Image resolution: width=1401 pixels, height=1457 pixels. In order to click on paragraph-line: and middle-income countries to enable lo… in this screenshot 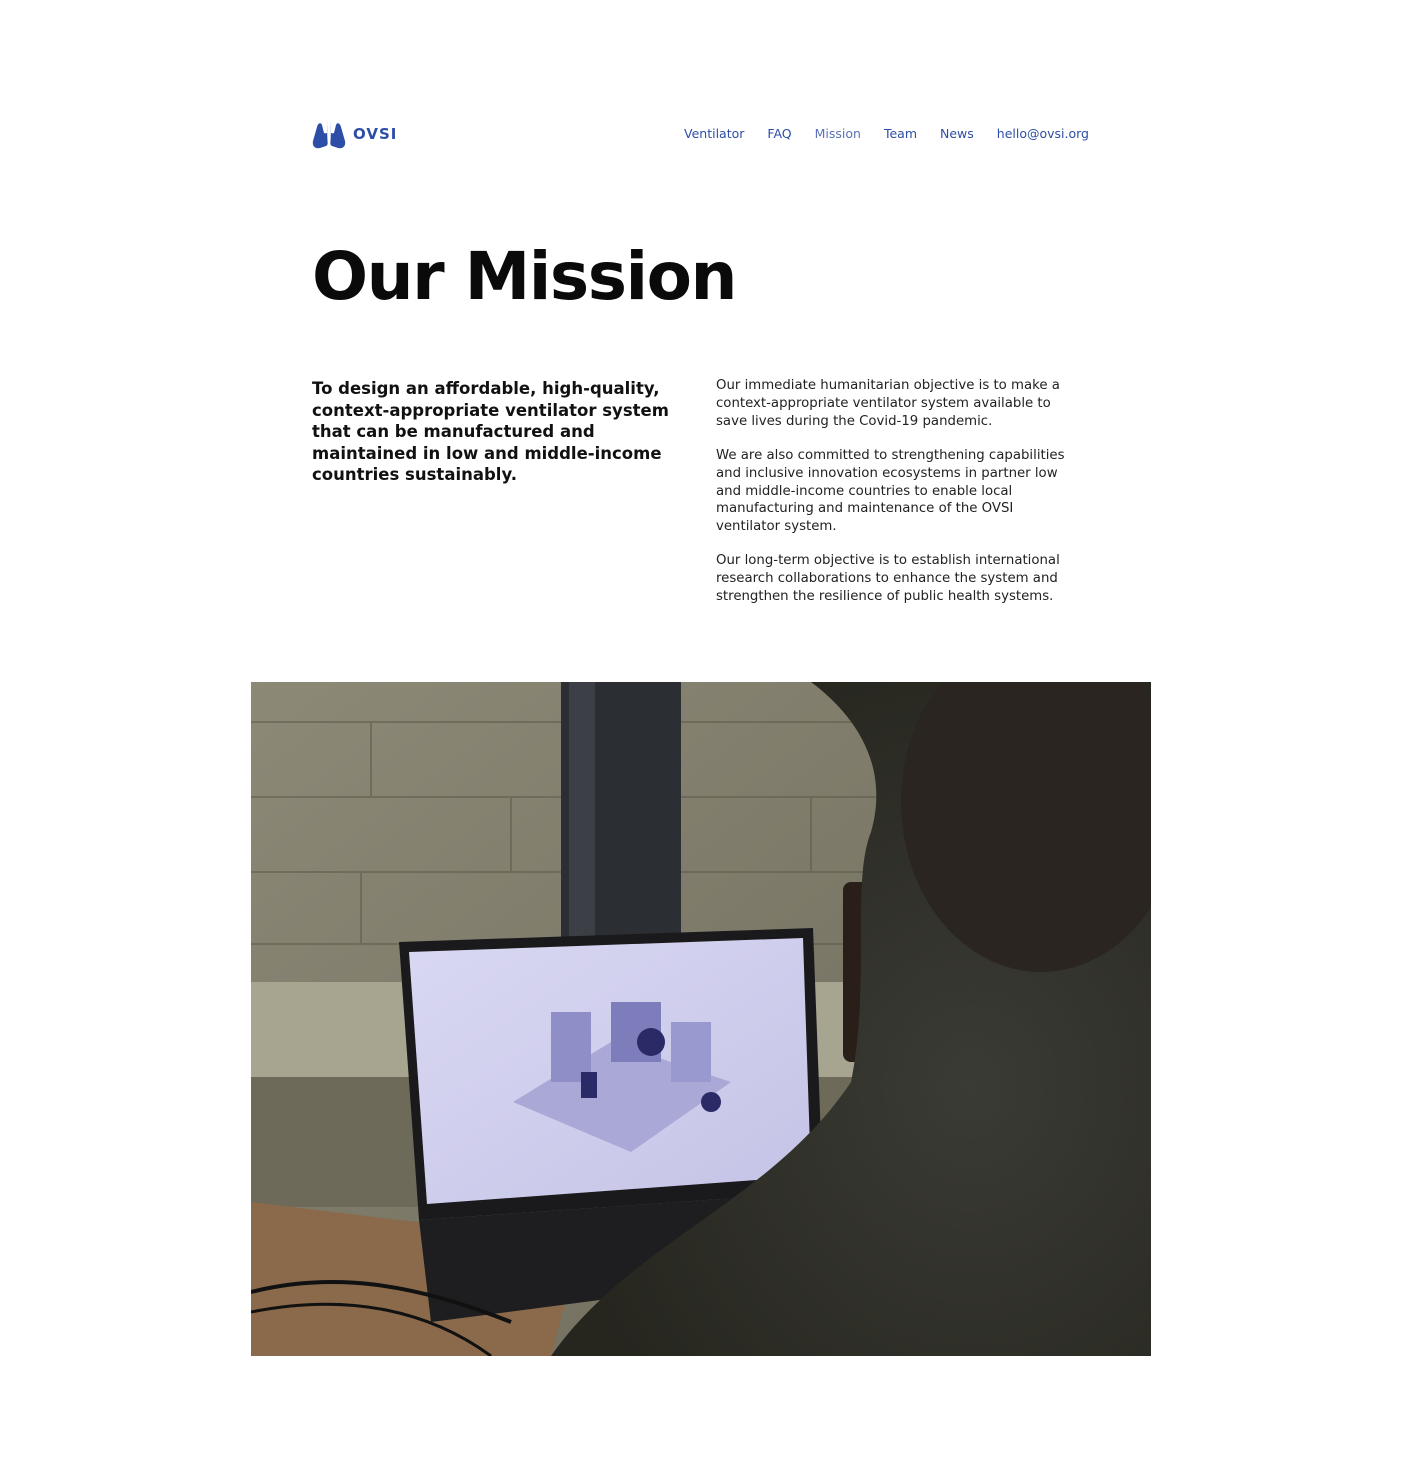, I will do `click(864, 491)`.